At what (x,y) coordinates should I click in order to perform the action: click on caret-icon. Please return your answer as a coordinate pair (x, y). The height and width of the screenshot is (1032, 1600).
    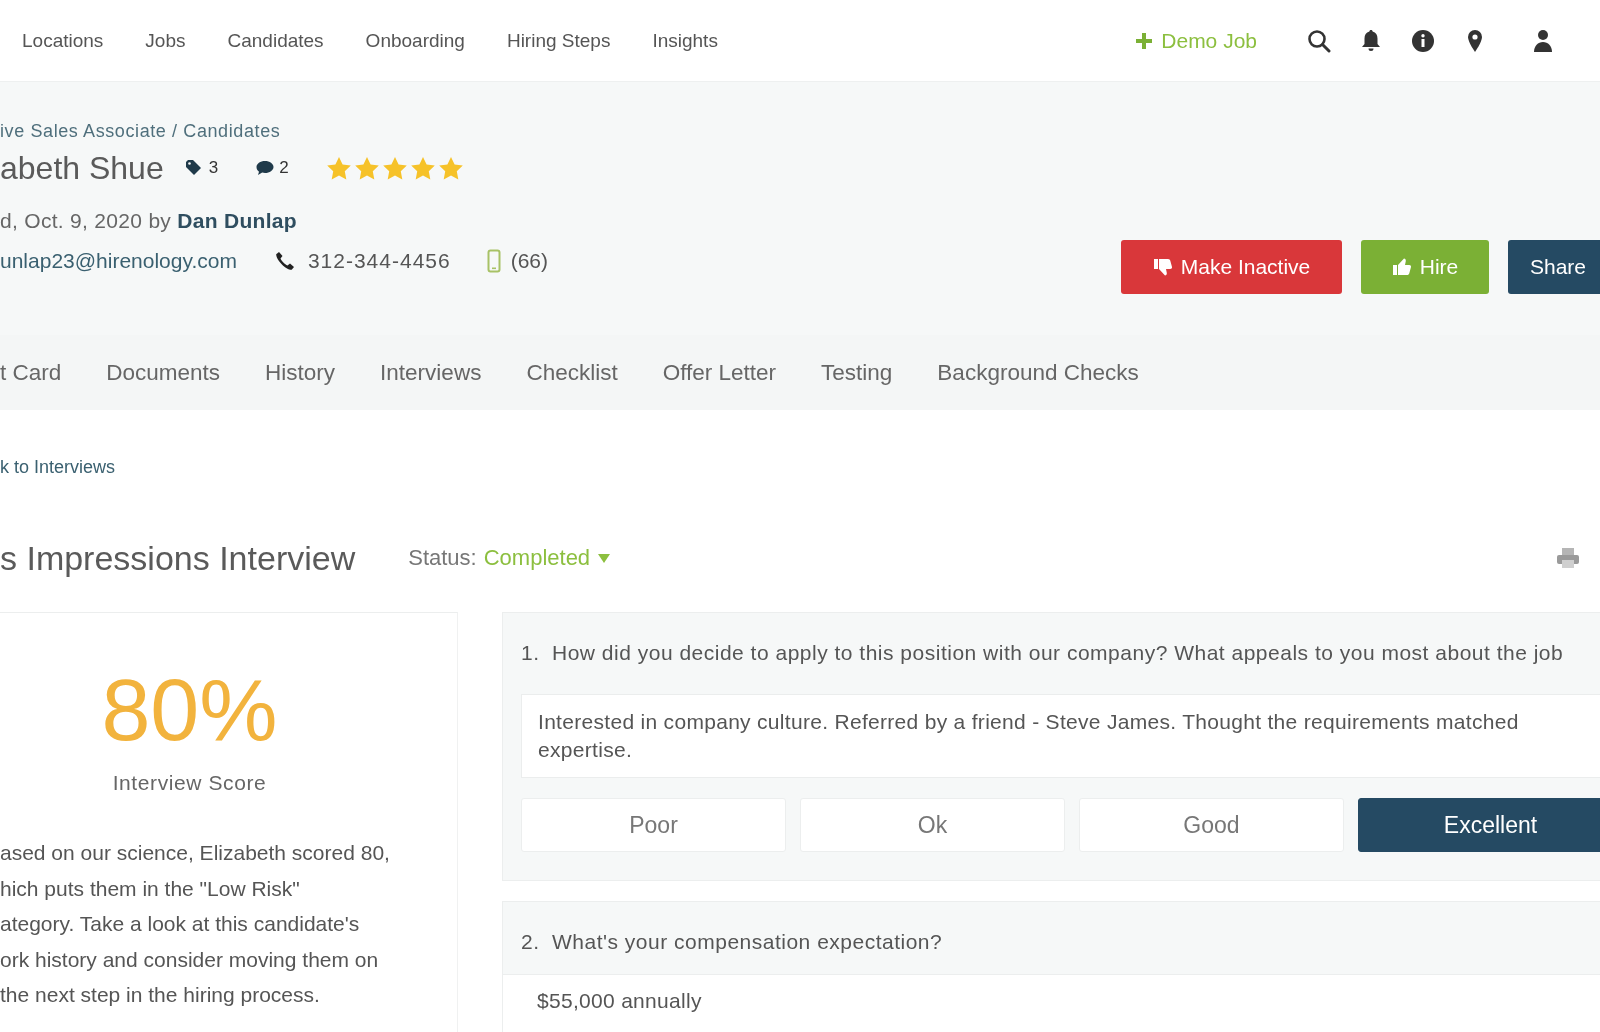
    Looking at the image, I should click on (604, 558).